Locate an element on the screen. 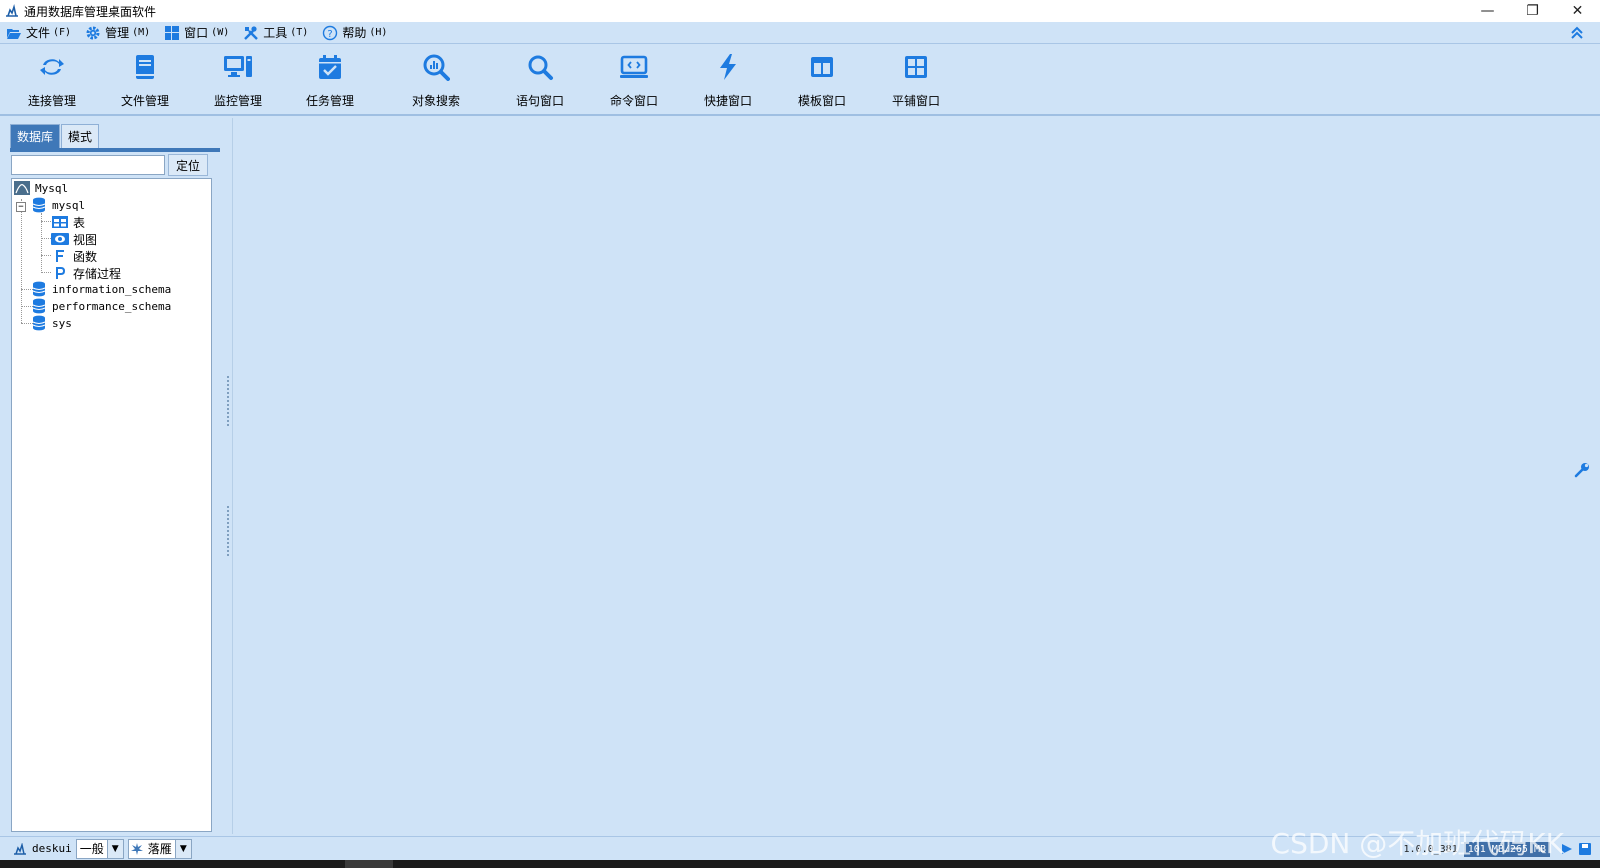 This screenshot has width=1600, height=868. tile-icon is located at coordinates (916, 67).